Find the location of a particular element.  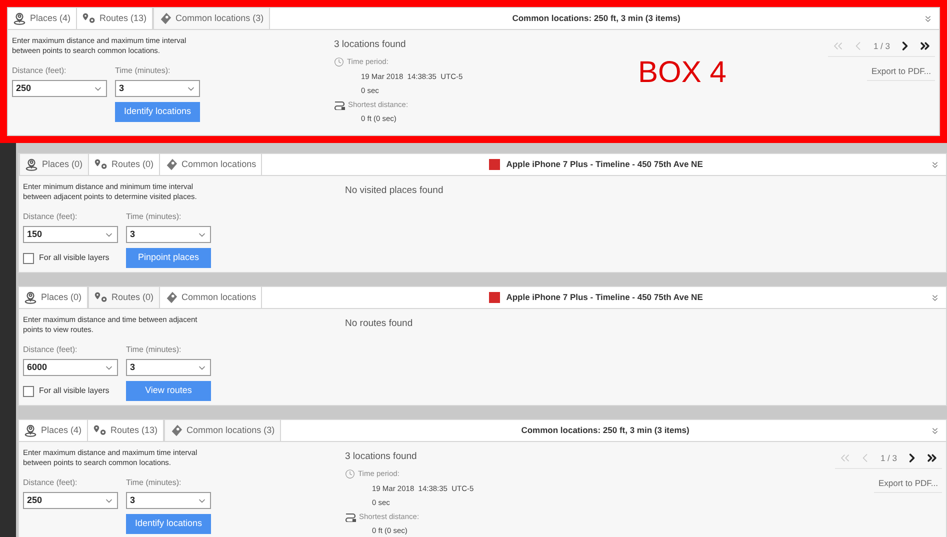

result-heading: No routes found is located at coordinates (379, 324).